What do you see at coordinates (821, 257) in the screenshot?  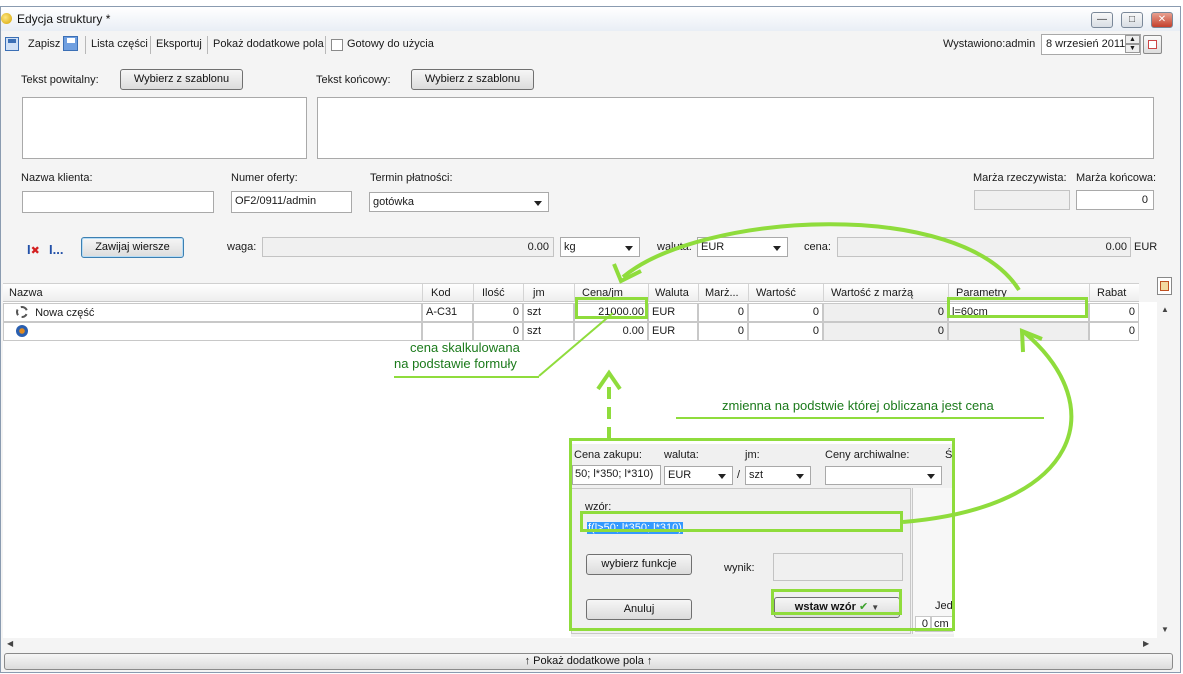 I see `curved-arrow-top` at bounding box center [821, 257].